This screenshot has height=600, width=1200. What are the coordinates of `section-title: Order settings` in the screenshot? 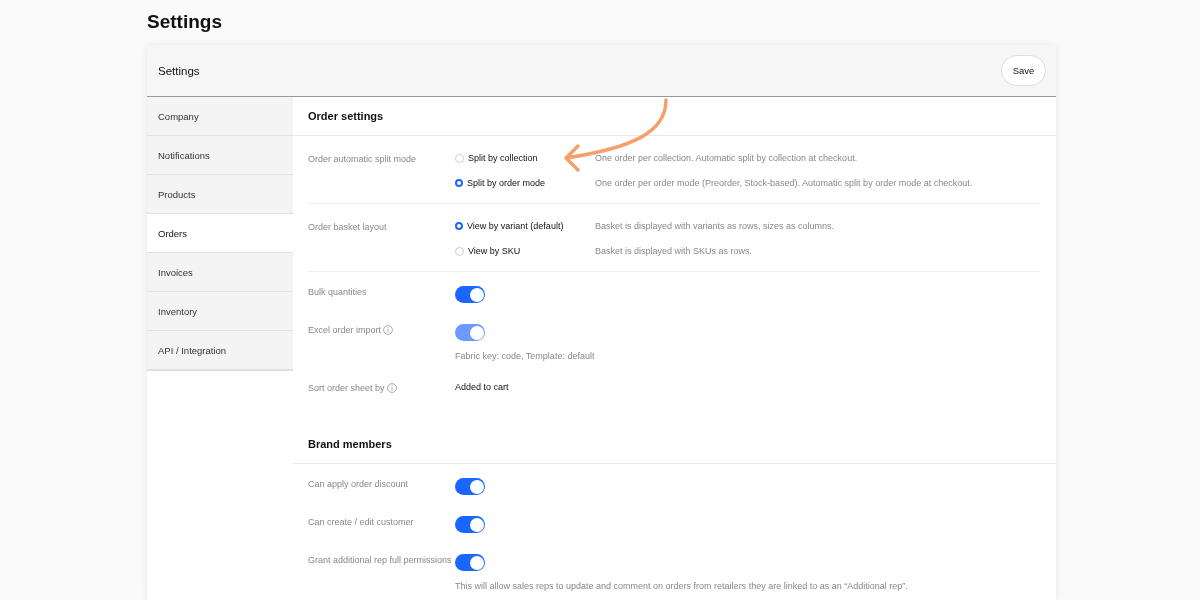 It's located at (346, 116).